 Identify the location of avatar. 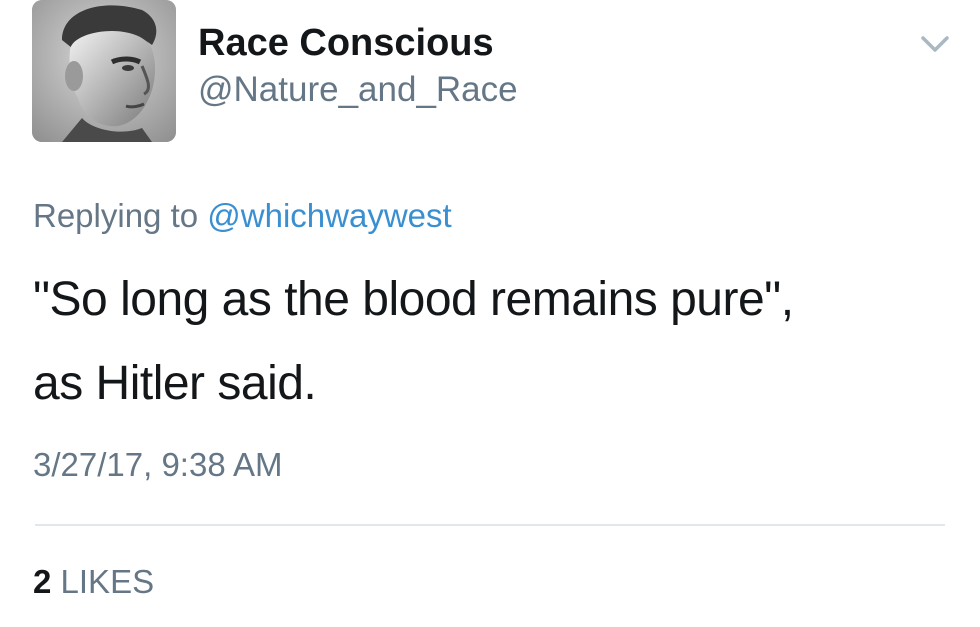
(104, 71).